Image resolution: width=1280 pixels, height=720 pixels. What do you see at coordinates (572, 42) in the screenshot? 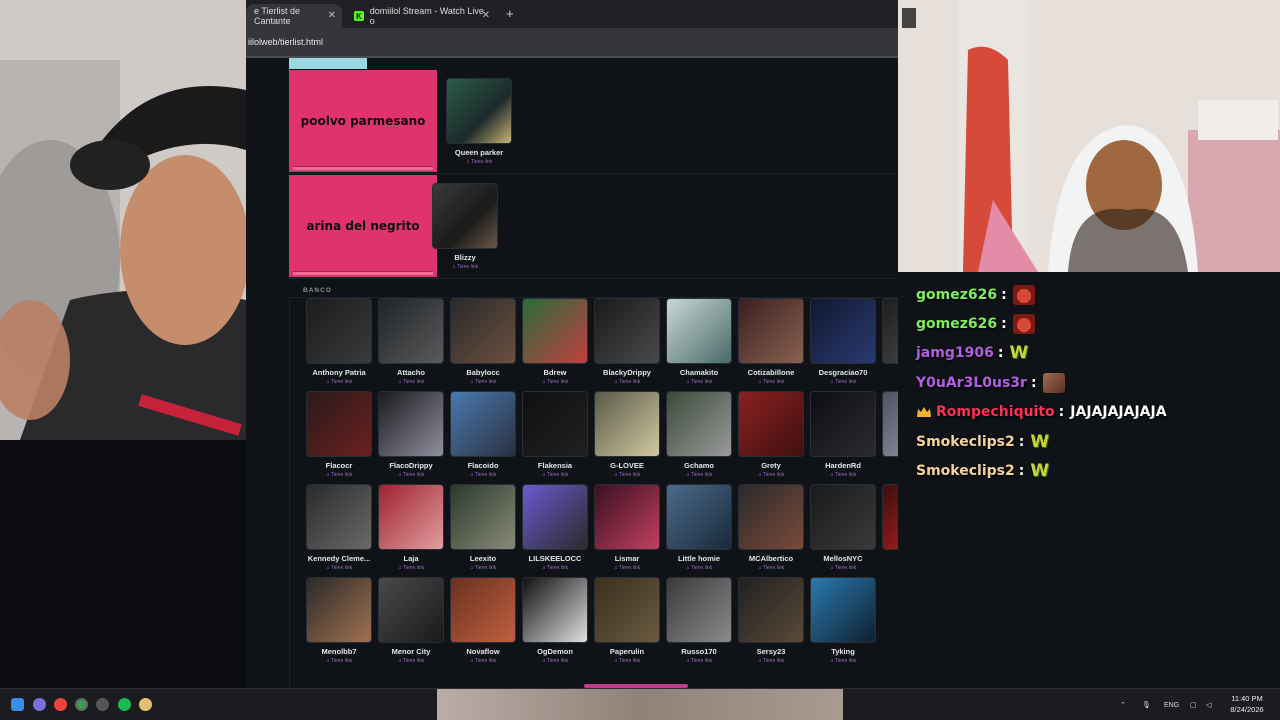
I see `address-bar: iilolweb/tierlist.html` at bounding box center [572, 42].